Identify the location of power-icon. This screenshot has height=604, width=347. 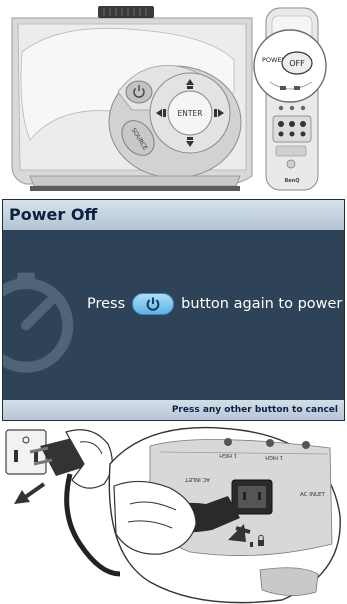
(153, 304).